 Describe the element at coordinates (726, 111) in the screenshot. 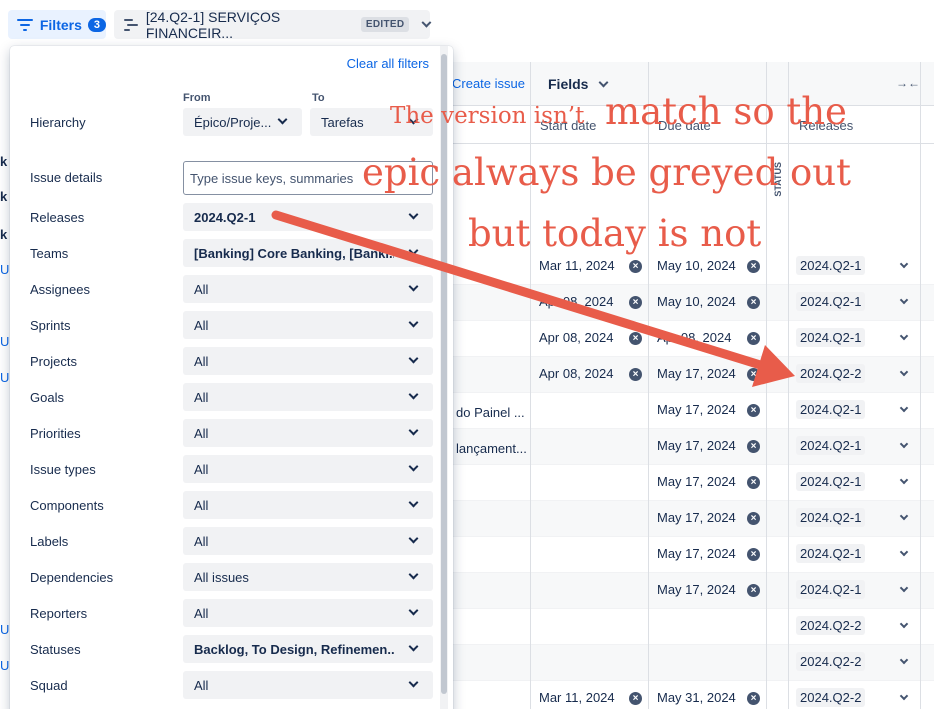

I see `annotation-text-line1: match so the` at that location.